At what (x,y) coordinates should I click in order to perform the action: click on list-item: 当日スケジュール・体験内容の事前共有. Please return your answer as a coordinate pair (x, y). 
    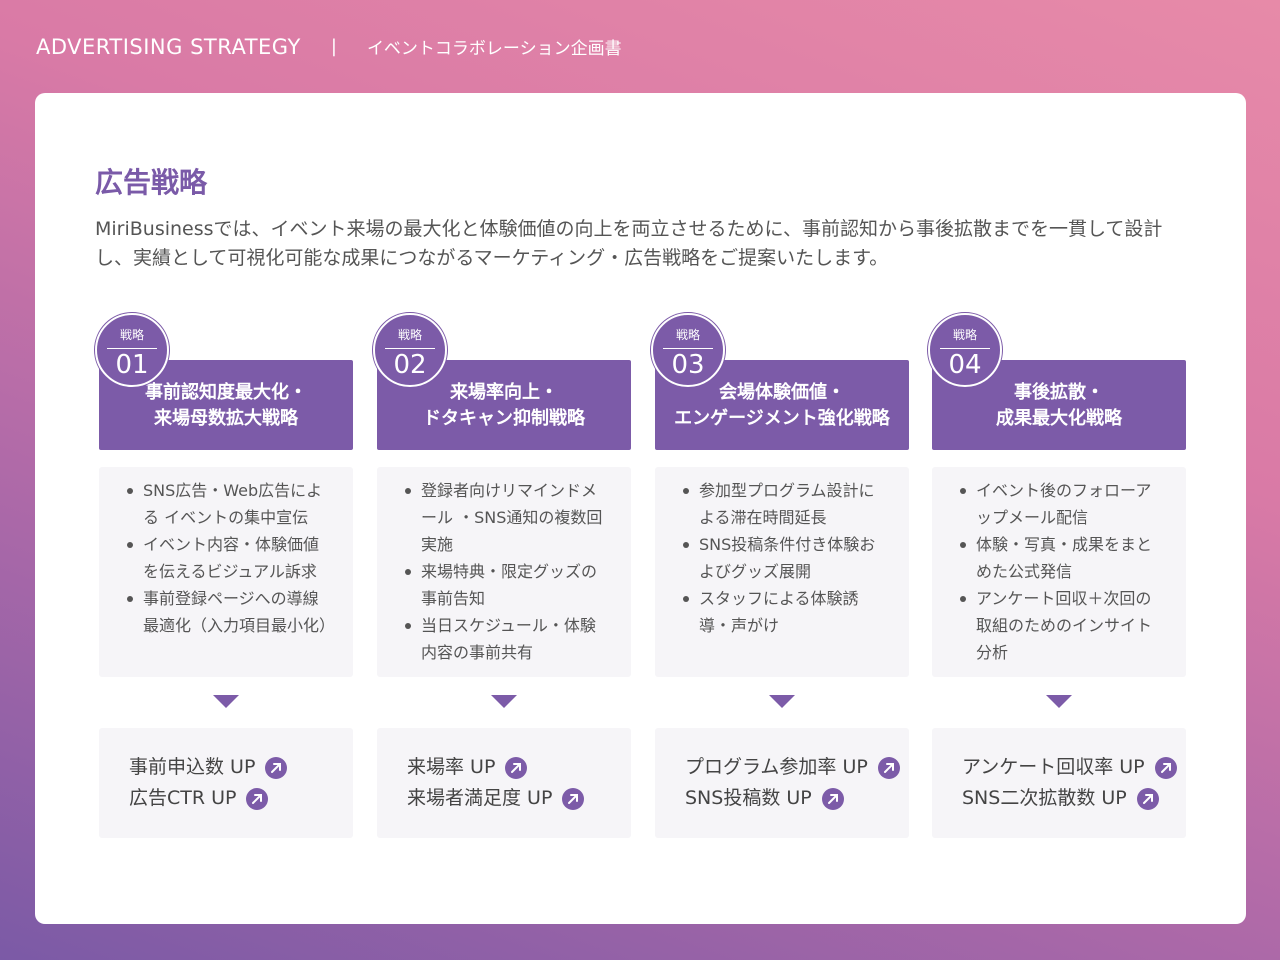
    Looking at the image, I should click on (508, 639).